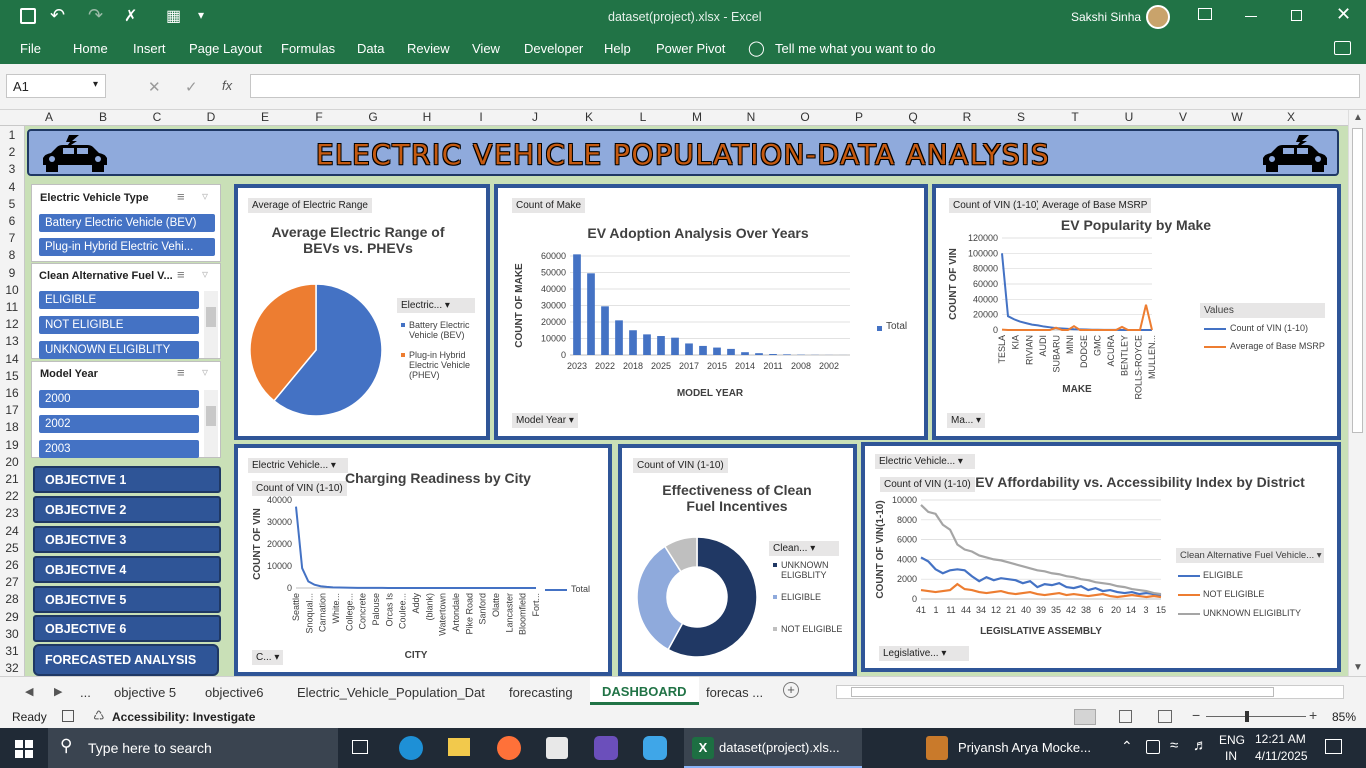  I want to click on enter-icon: ✓, so click(191, 87).